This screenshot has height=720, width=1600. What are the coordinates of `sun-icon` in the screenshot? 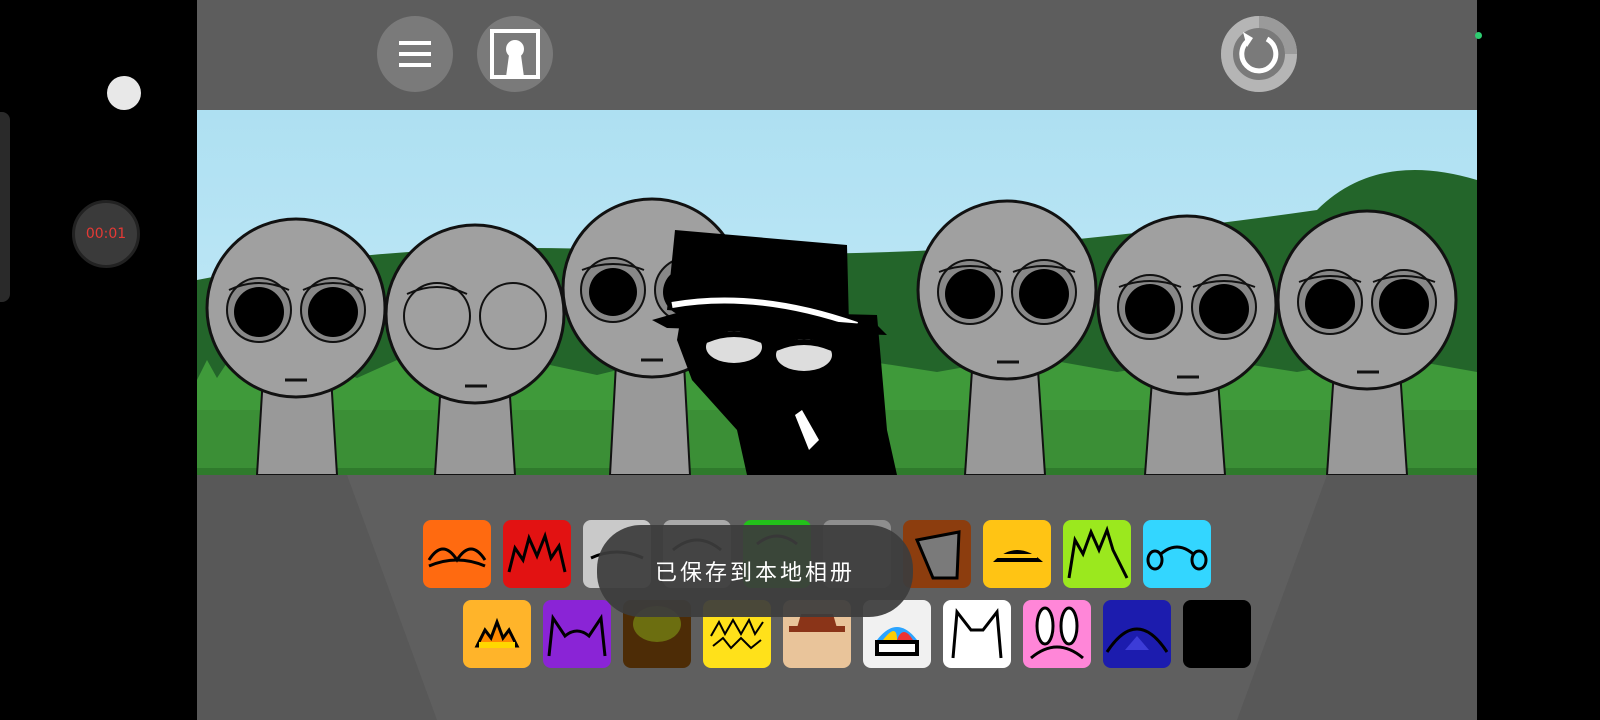 It's located at (497, 634).